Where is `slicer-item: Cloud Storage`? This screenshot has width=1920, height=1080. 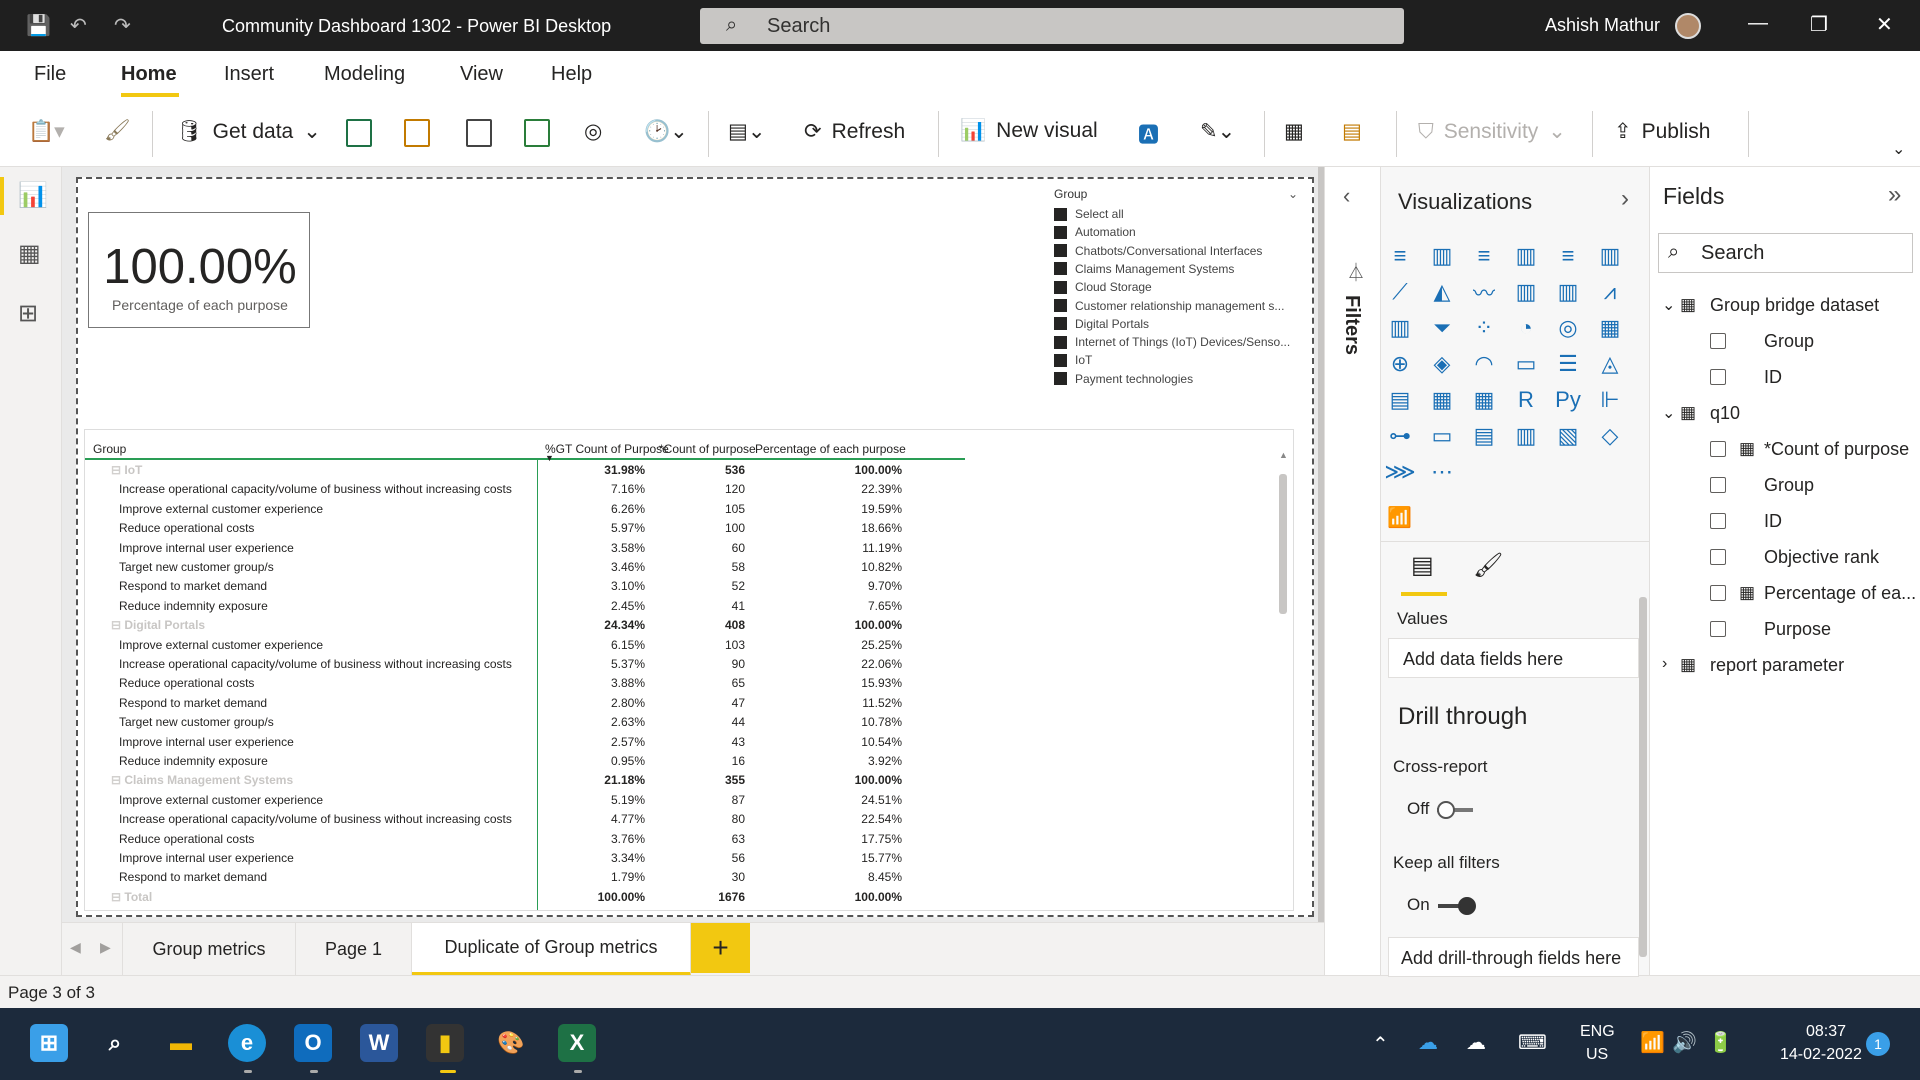 slicer-item: Cloud Storage is located at coordinates (1181, 287).